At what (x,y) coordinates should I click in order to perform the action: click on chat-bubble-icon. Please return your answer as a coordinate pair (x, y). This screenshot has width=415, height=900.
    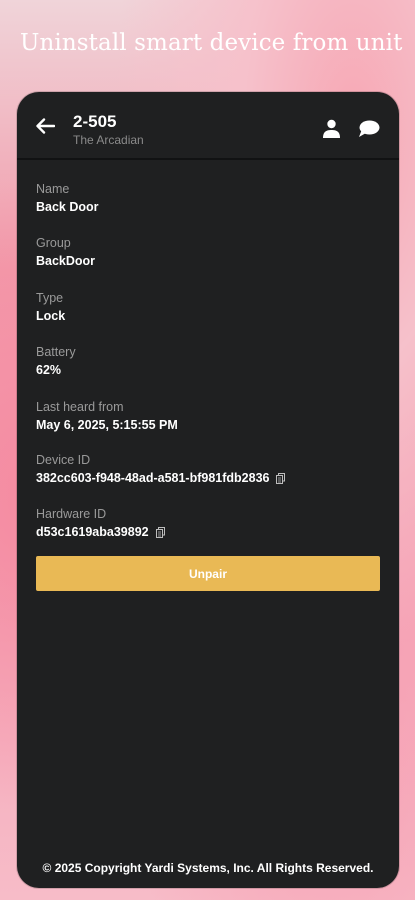
    Looking at the image, I should click on (369, 129).